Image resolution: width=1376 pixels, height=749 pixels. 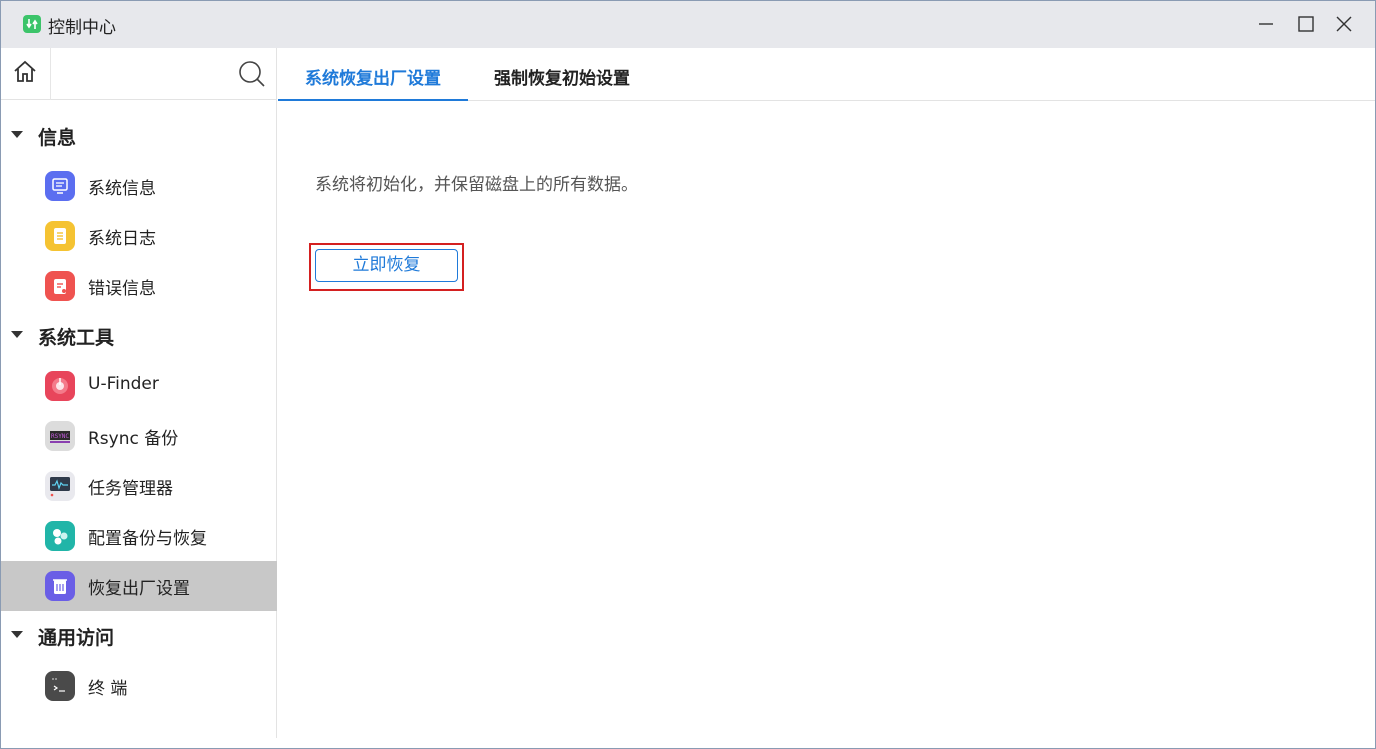 I want to click on home-icon, so click(x=25, y=71).